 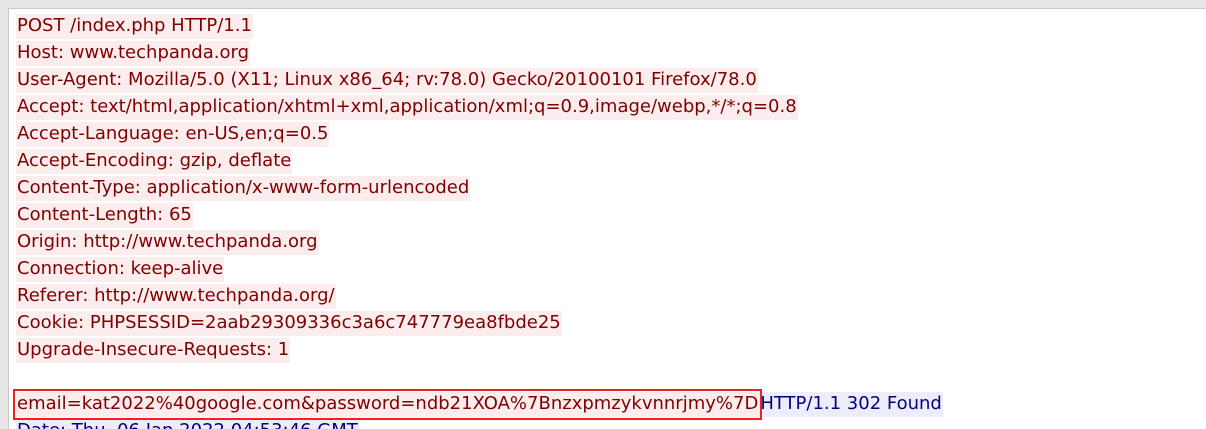 I want to click on response-status-line: HTTP/1.1 302 Found, so click(x=851, y=404).